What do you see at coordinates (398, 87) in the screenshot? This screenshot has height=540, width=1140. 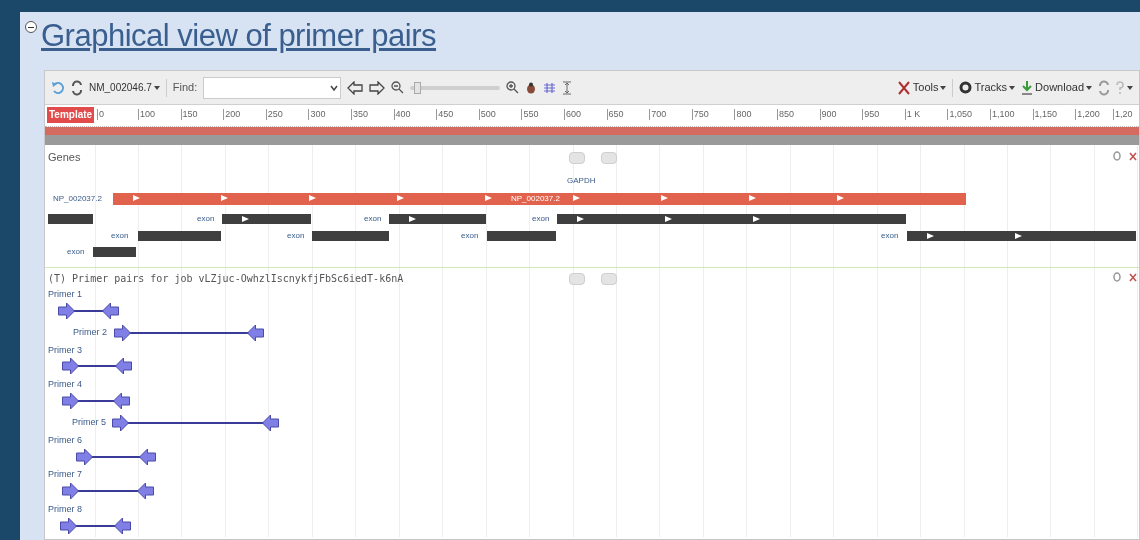 I see `zoom-out-icon` at bounding box center [398, 87].